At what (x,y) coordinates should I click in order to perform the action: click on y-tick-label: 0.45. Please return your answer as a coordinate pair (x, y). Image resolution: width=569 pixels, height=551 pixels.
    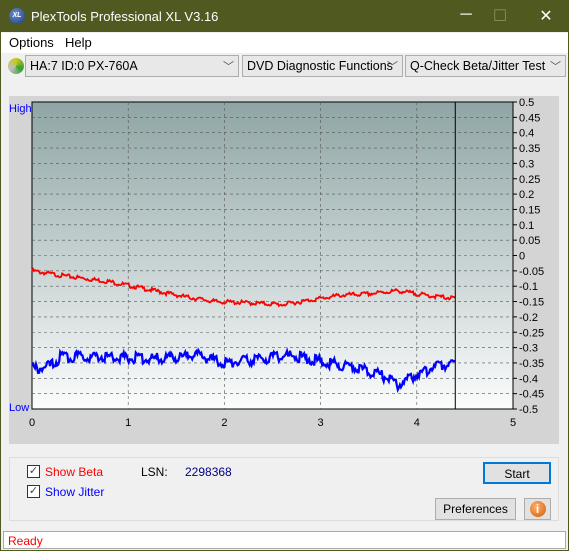
    Looking at the image, I should click on (529, 118).